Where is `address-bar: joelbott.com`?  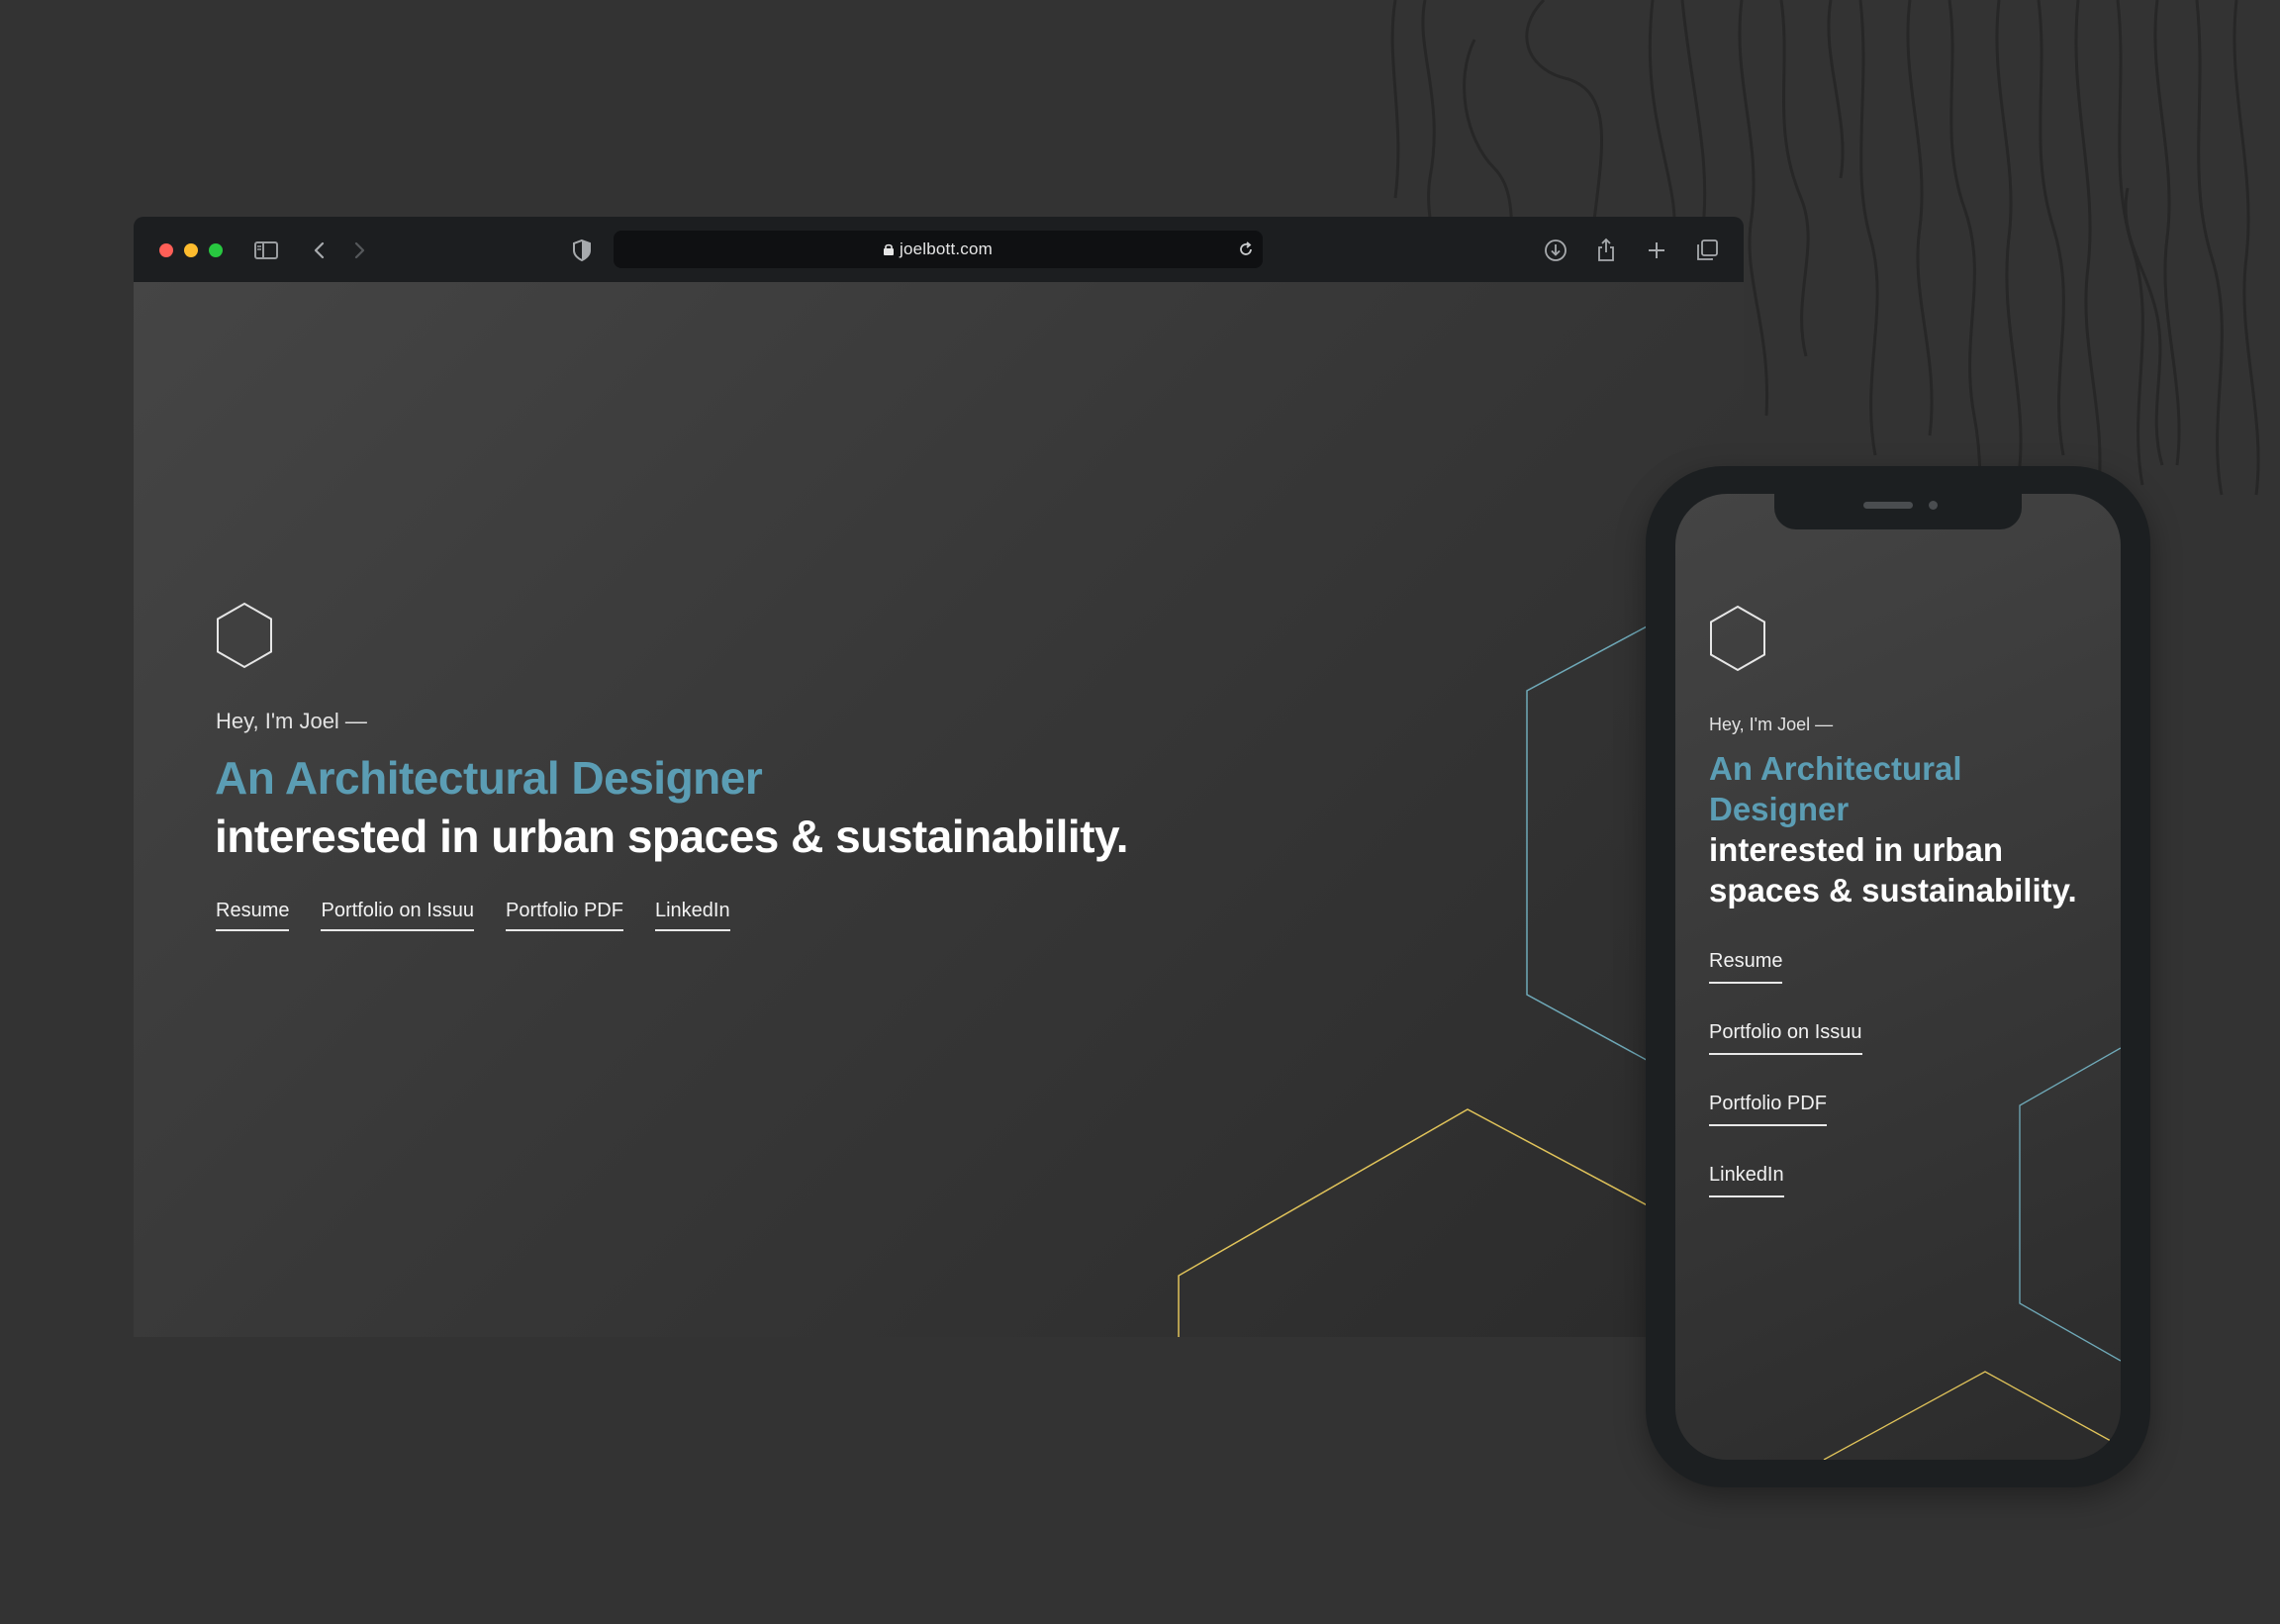 address-bar: joelbott.com is located at coordinates (939, 249).